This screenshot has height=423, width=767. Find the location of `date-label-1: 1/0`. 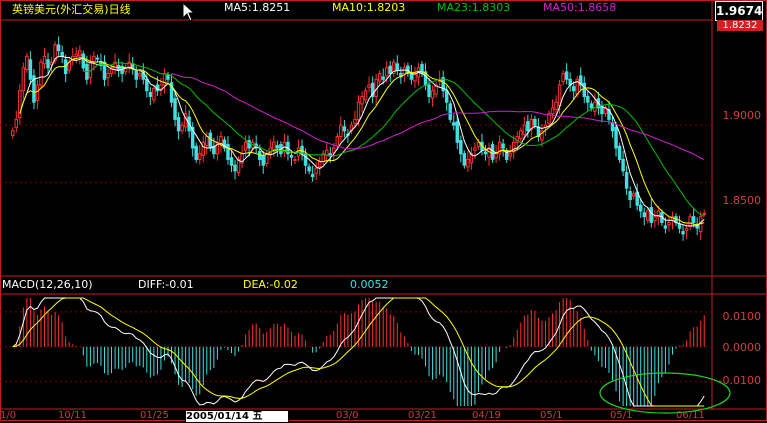

date-label-1: 1/0 is located at coordinates (8, 415).